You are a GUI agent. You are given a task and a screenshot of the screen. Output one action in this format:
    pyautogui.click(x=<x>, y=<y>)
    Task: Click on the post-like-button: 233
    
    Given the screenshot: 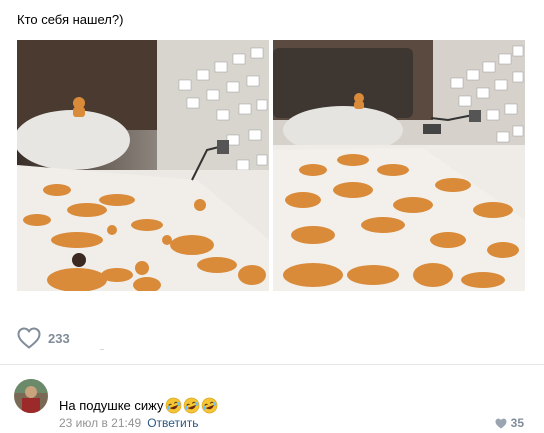 What is the action you would take?
    pyautogui.click(x=43, y=338)
    